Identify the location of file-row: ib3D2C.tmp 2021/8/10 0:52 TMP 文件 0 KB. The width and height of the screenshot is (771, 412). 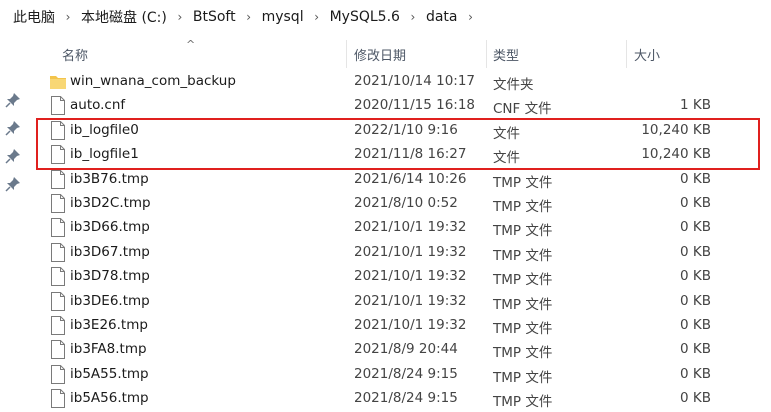
(385, 204).